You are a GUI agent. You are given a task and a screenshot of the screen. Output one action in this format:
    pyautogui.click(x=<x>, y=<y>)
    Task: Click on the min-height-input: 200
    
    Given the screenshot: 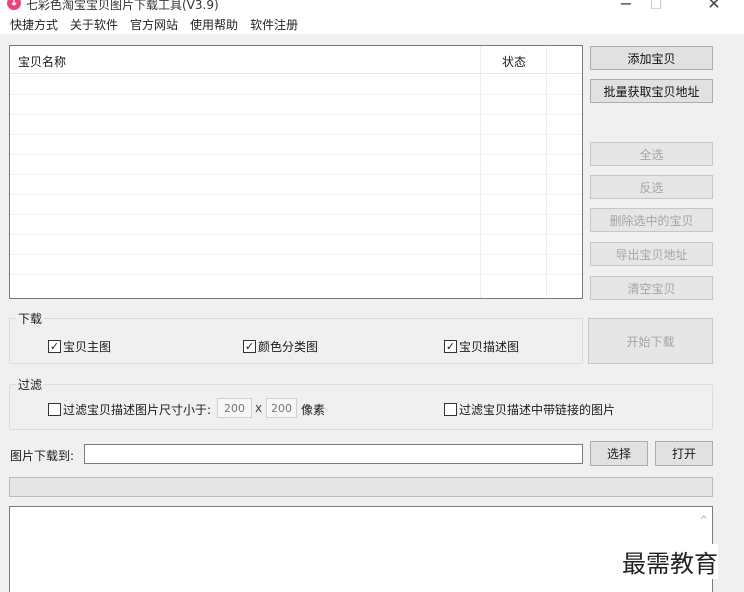 What is the action you would take?
    pyautogui.click(x=281, y=408)
    